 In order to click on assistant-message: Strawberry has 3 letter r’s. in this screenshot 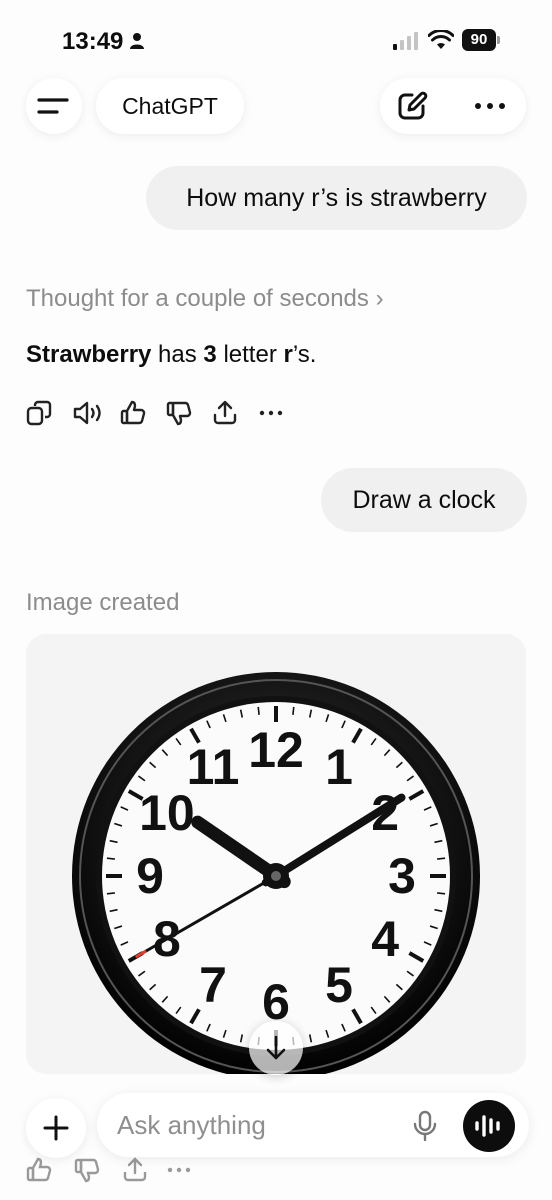, I will do `click(171, 355)`.